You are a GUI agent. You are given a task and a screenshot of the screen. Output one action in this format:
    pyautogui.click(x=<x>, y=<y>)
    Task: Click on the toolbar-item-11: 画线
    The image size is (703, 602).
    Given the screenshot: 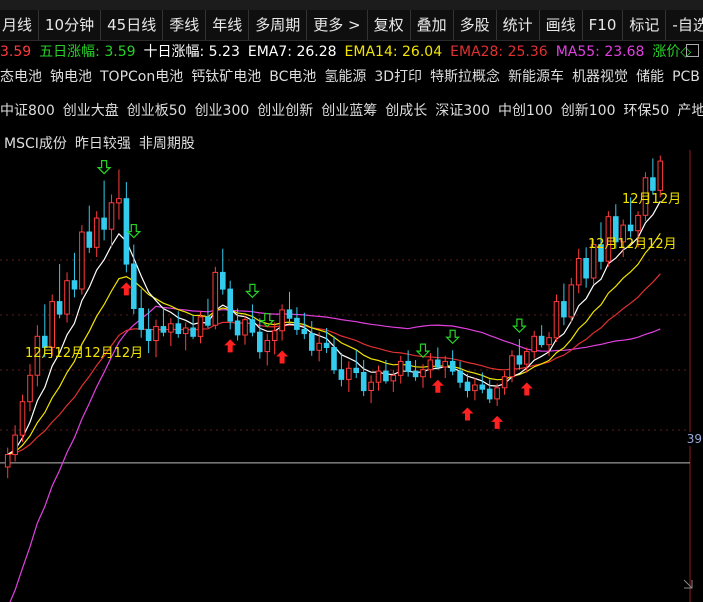 What is the action you would take?
    pyautogui.click(x=561, y=25)
    